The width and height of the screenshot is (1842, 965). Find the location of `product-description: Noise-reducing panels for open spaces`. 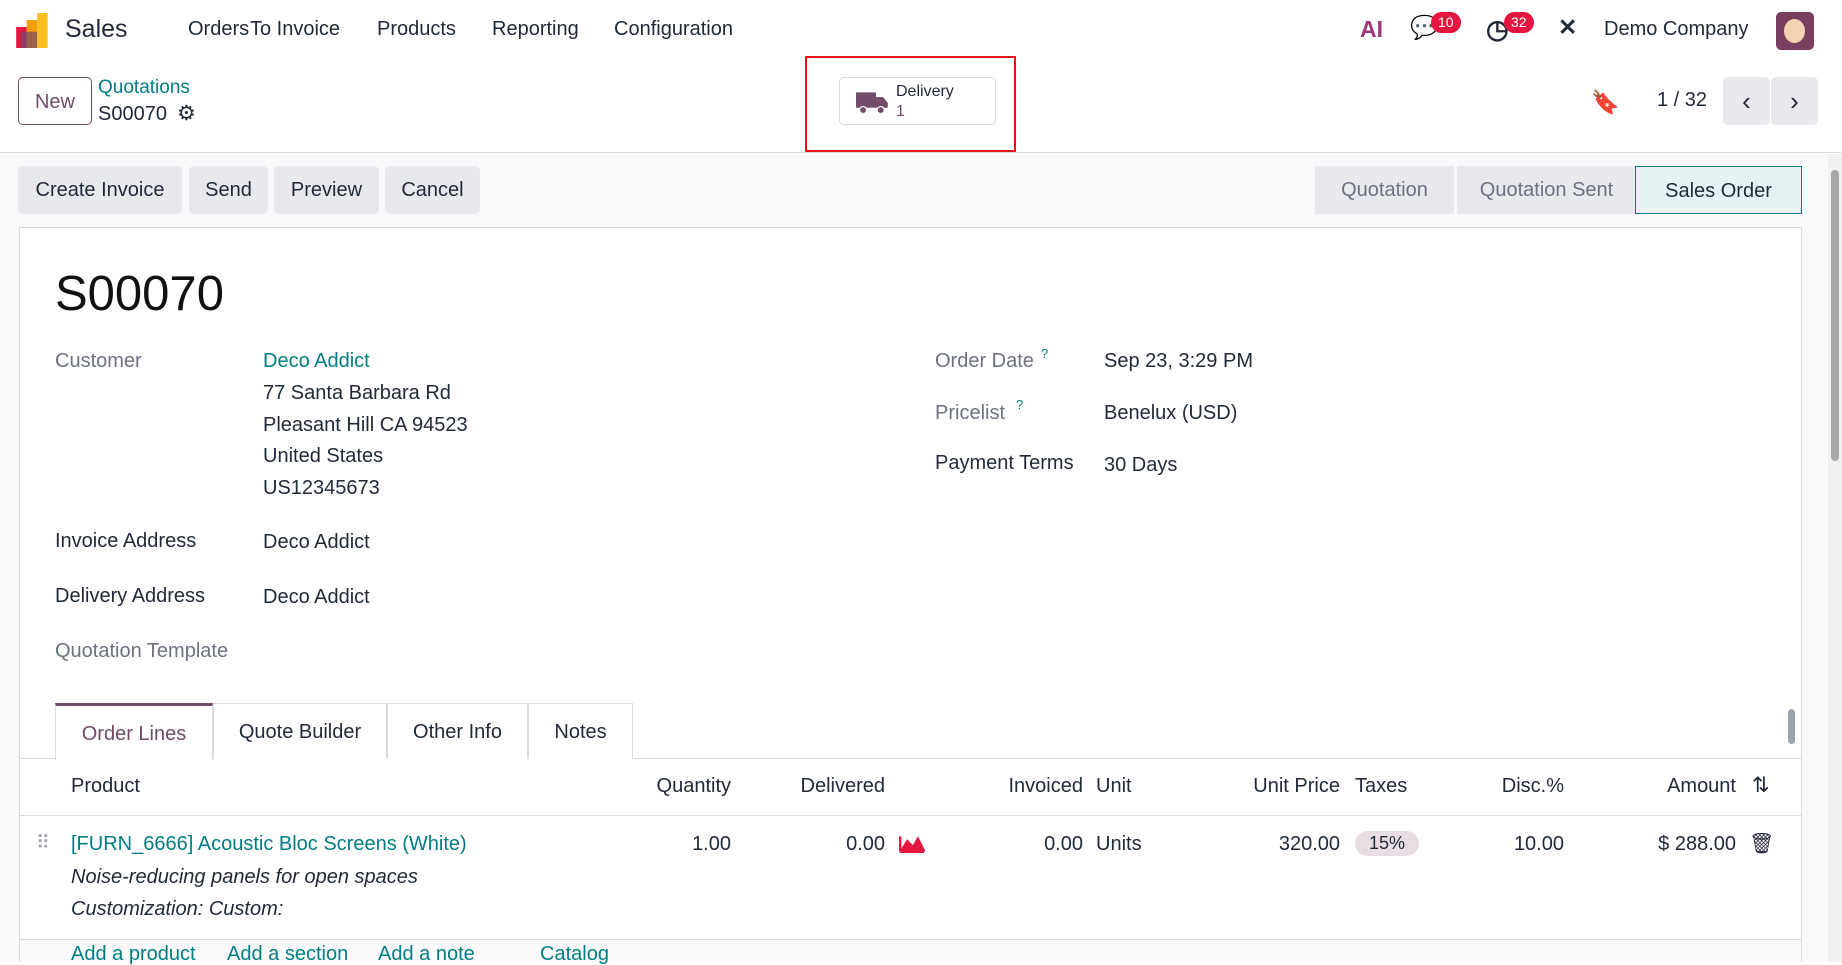

product-description: Noise-reducing panels for open spaces is located at coordinates (244, 877).